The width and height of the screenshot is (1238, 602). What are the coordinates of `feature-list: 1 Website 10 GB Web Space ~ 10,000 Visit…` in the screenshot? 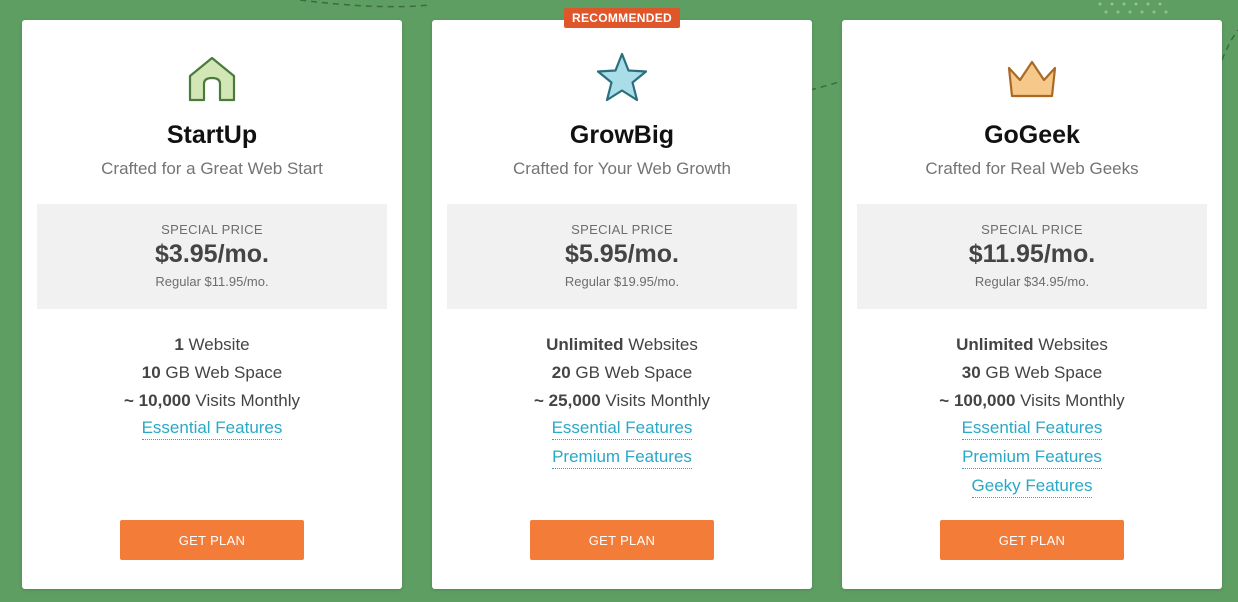 It's located at (212, 387).